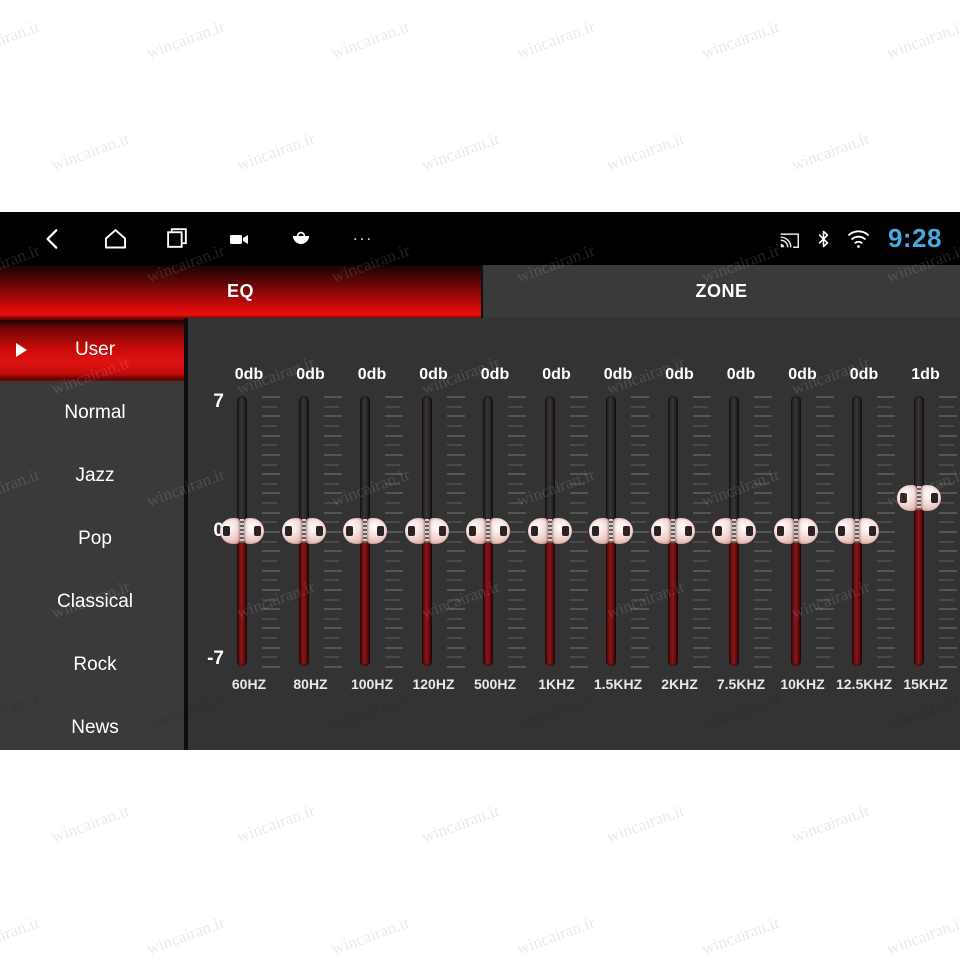 This screenshot has height=960, width=960. Describe the element at coordinates (53, 238) in the screenshot. I see `back-button` at that location.